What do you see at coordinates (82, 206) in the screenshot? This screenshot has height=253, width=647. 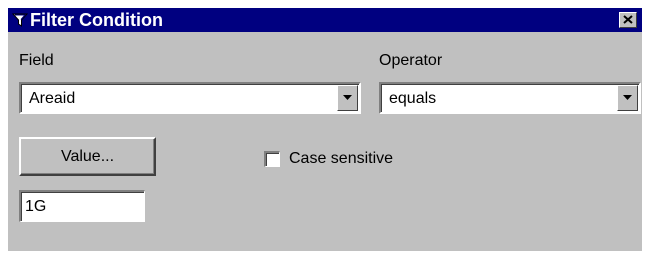 I see `value-input: 1G` at bounding box center [82, 206].